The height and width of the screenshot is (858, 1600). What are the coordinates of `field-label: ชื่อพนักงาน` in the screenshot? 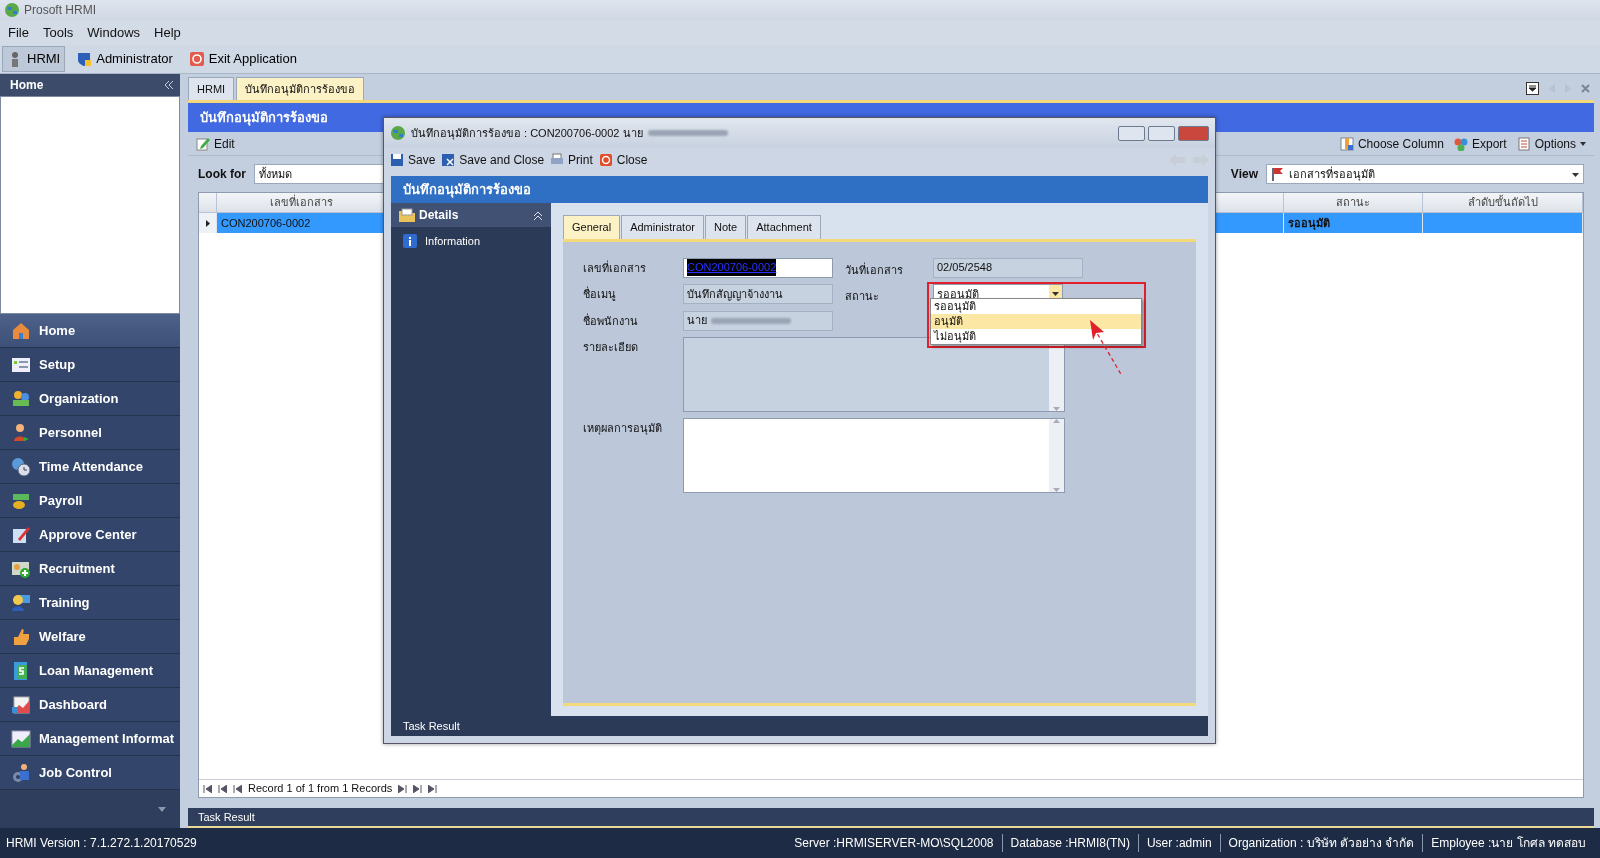 It's located at (611, 320).